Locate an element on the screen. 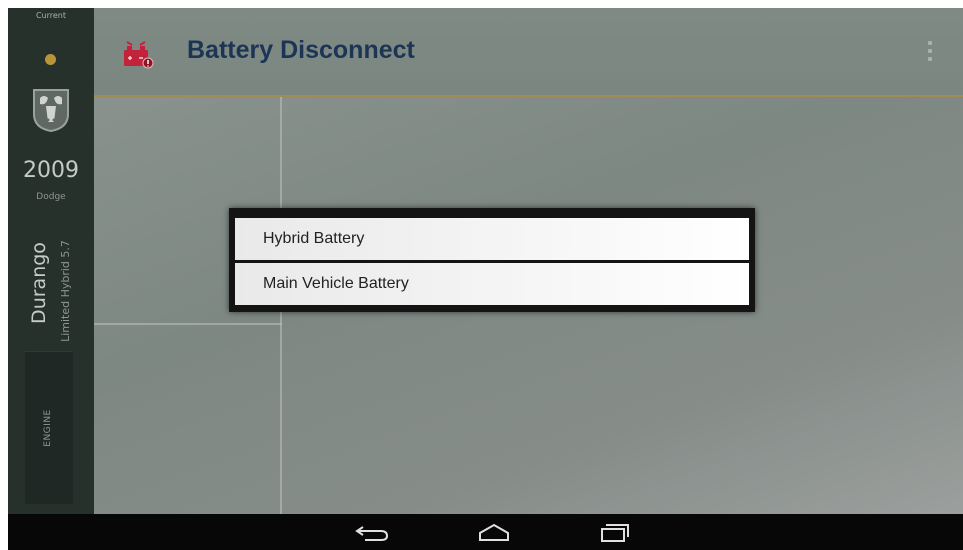  page-title: Battery Disconnect is located at coordinates (301, 50).